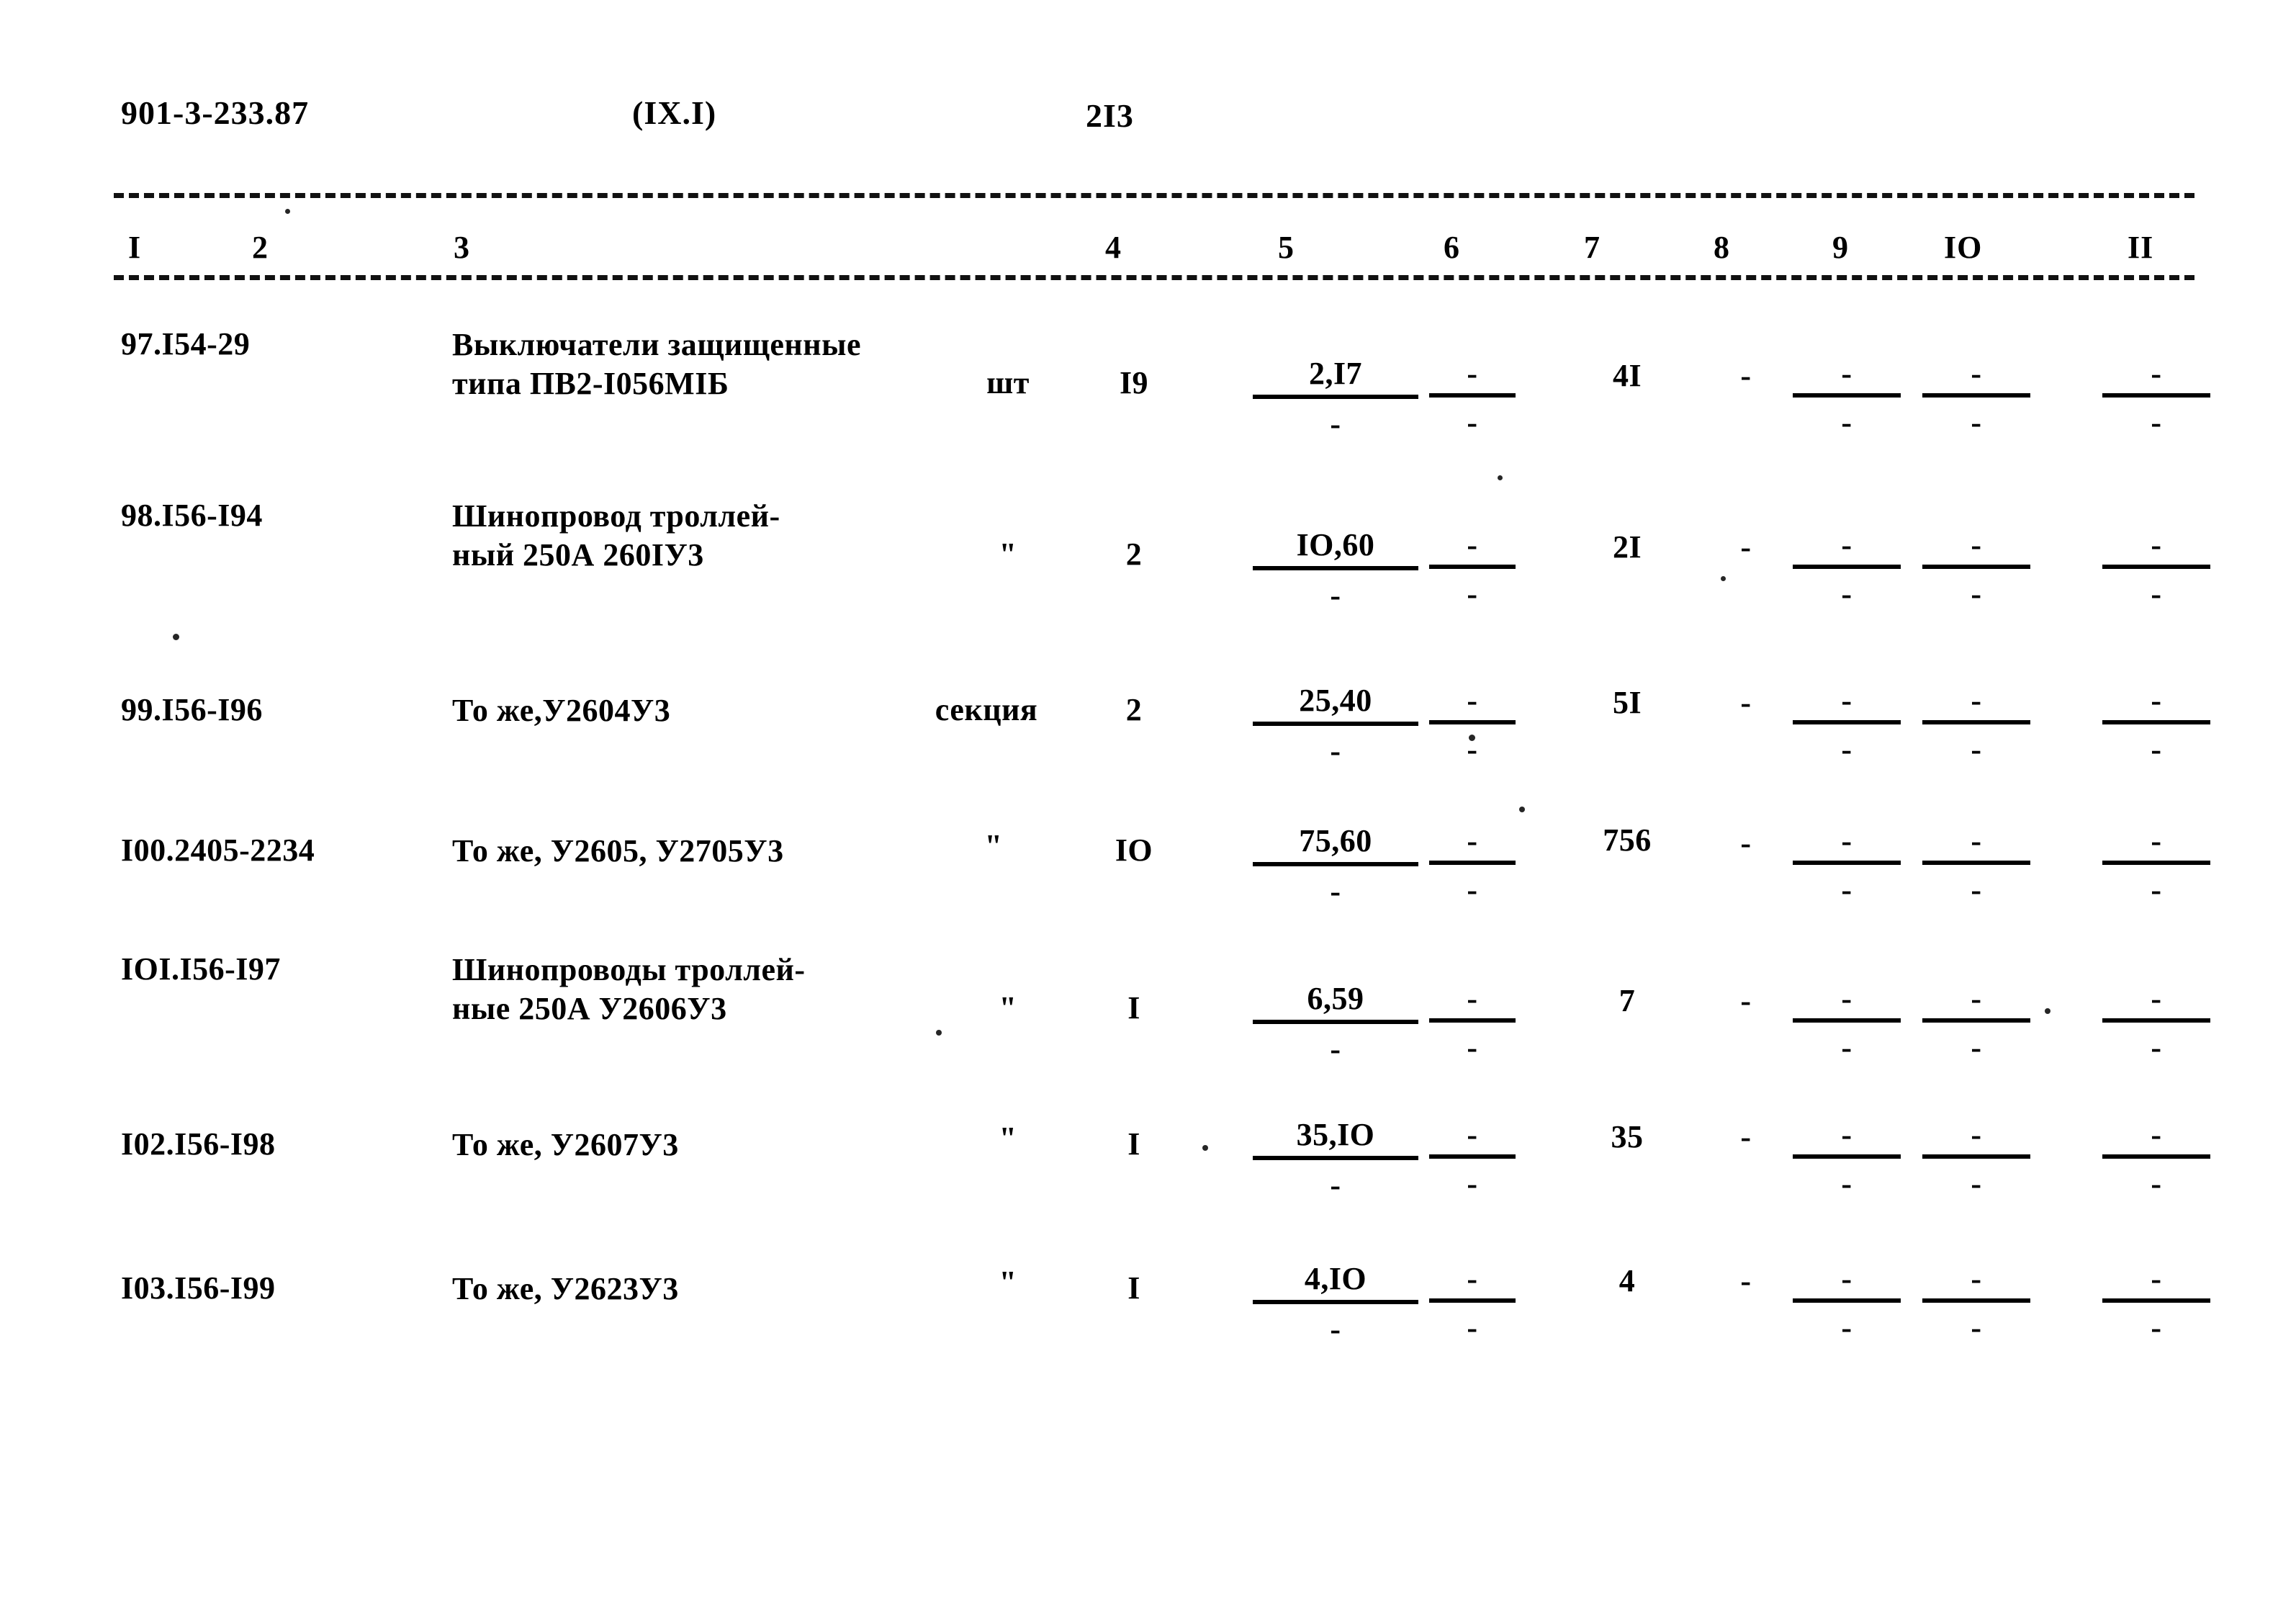  I want to click on row-unit: шт, so click(1008, 382).